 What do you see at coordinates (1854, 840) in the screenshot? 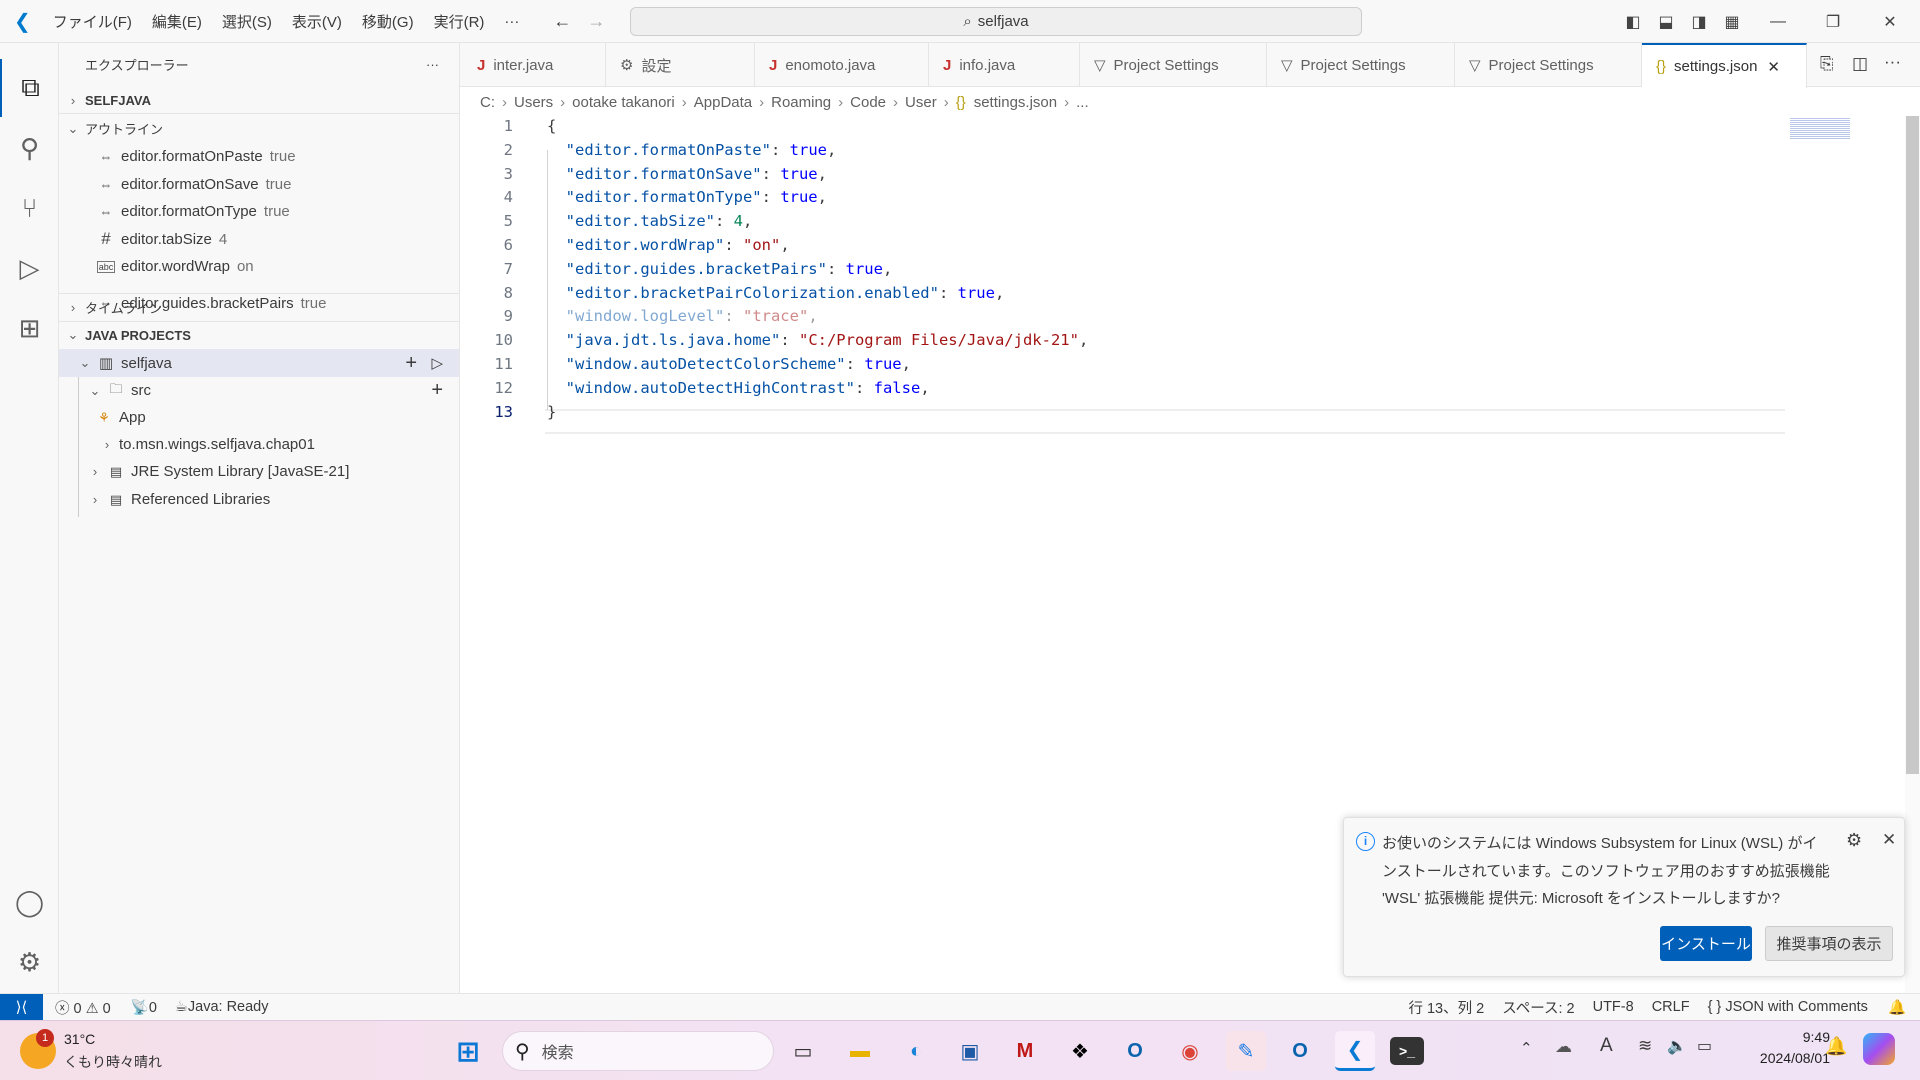
I see `gear-icon: ⚙` at bounding box center [1854, 840].